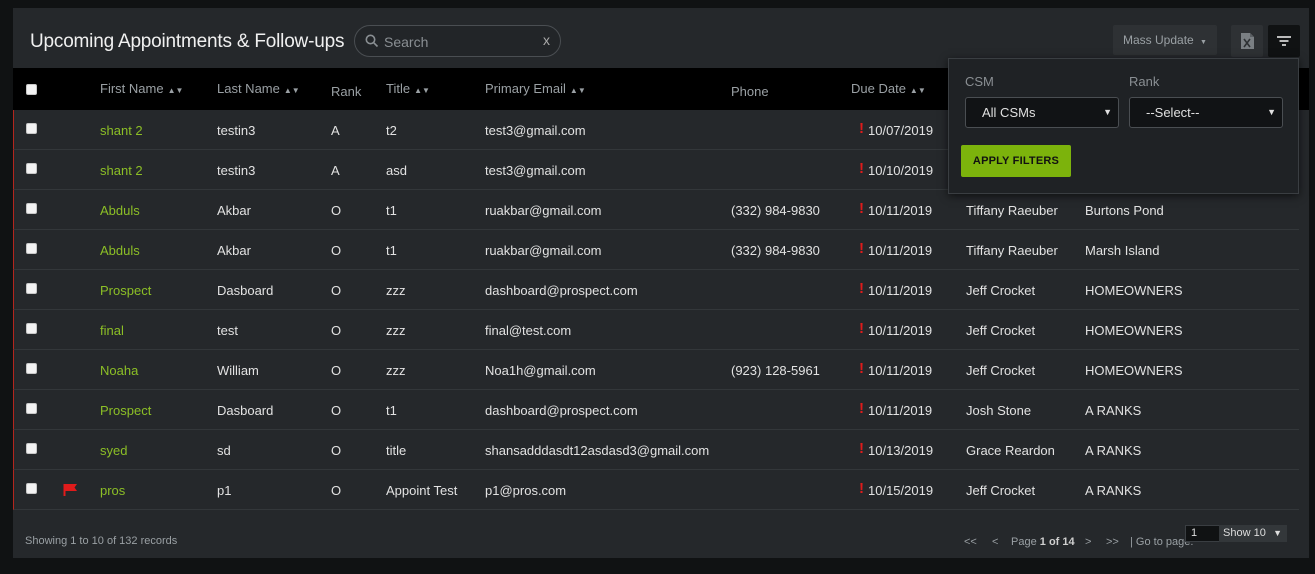 The width and height of the screenshot is (1315, 574). I want to click on email-cell: ruakbar@gmail.com, so click(543, 250).